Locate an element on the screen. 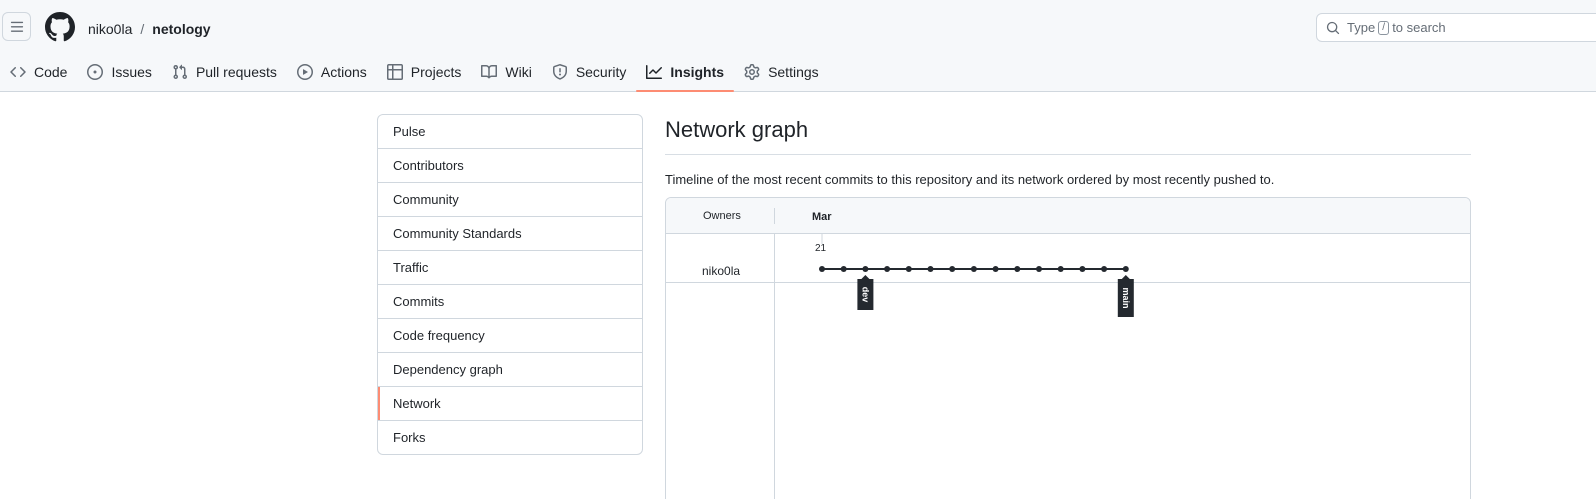 The width and height of the screenshot is (1596, 499). sidebar-item-label: Pulse is located at coordinates (409, 131).